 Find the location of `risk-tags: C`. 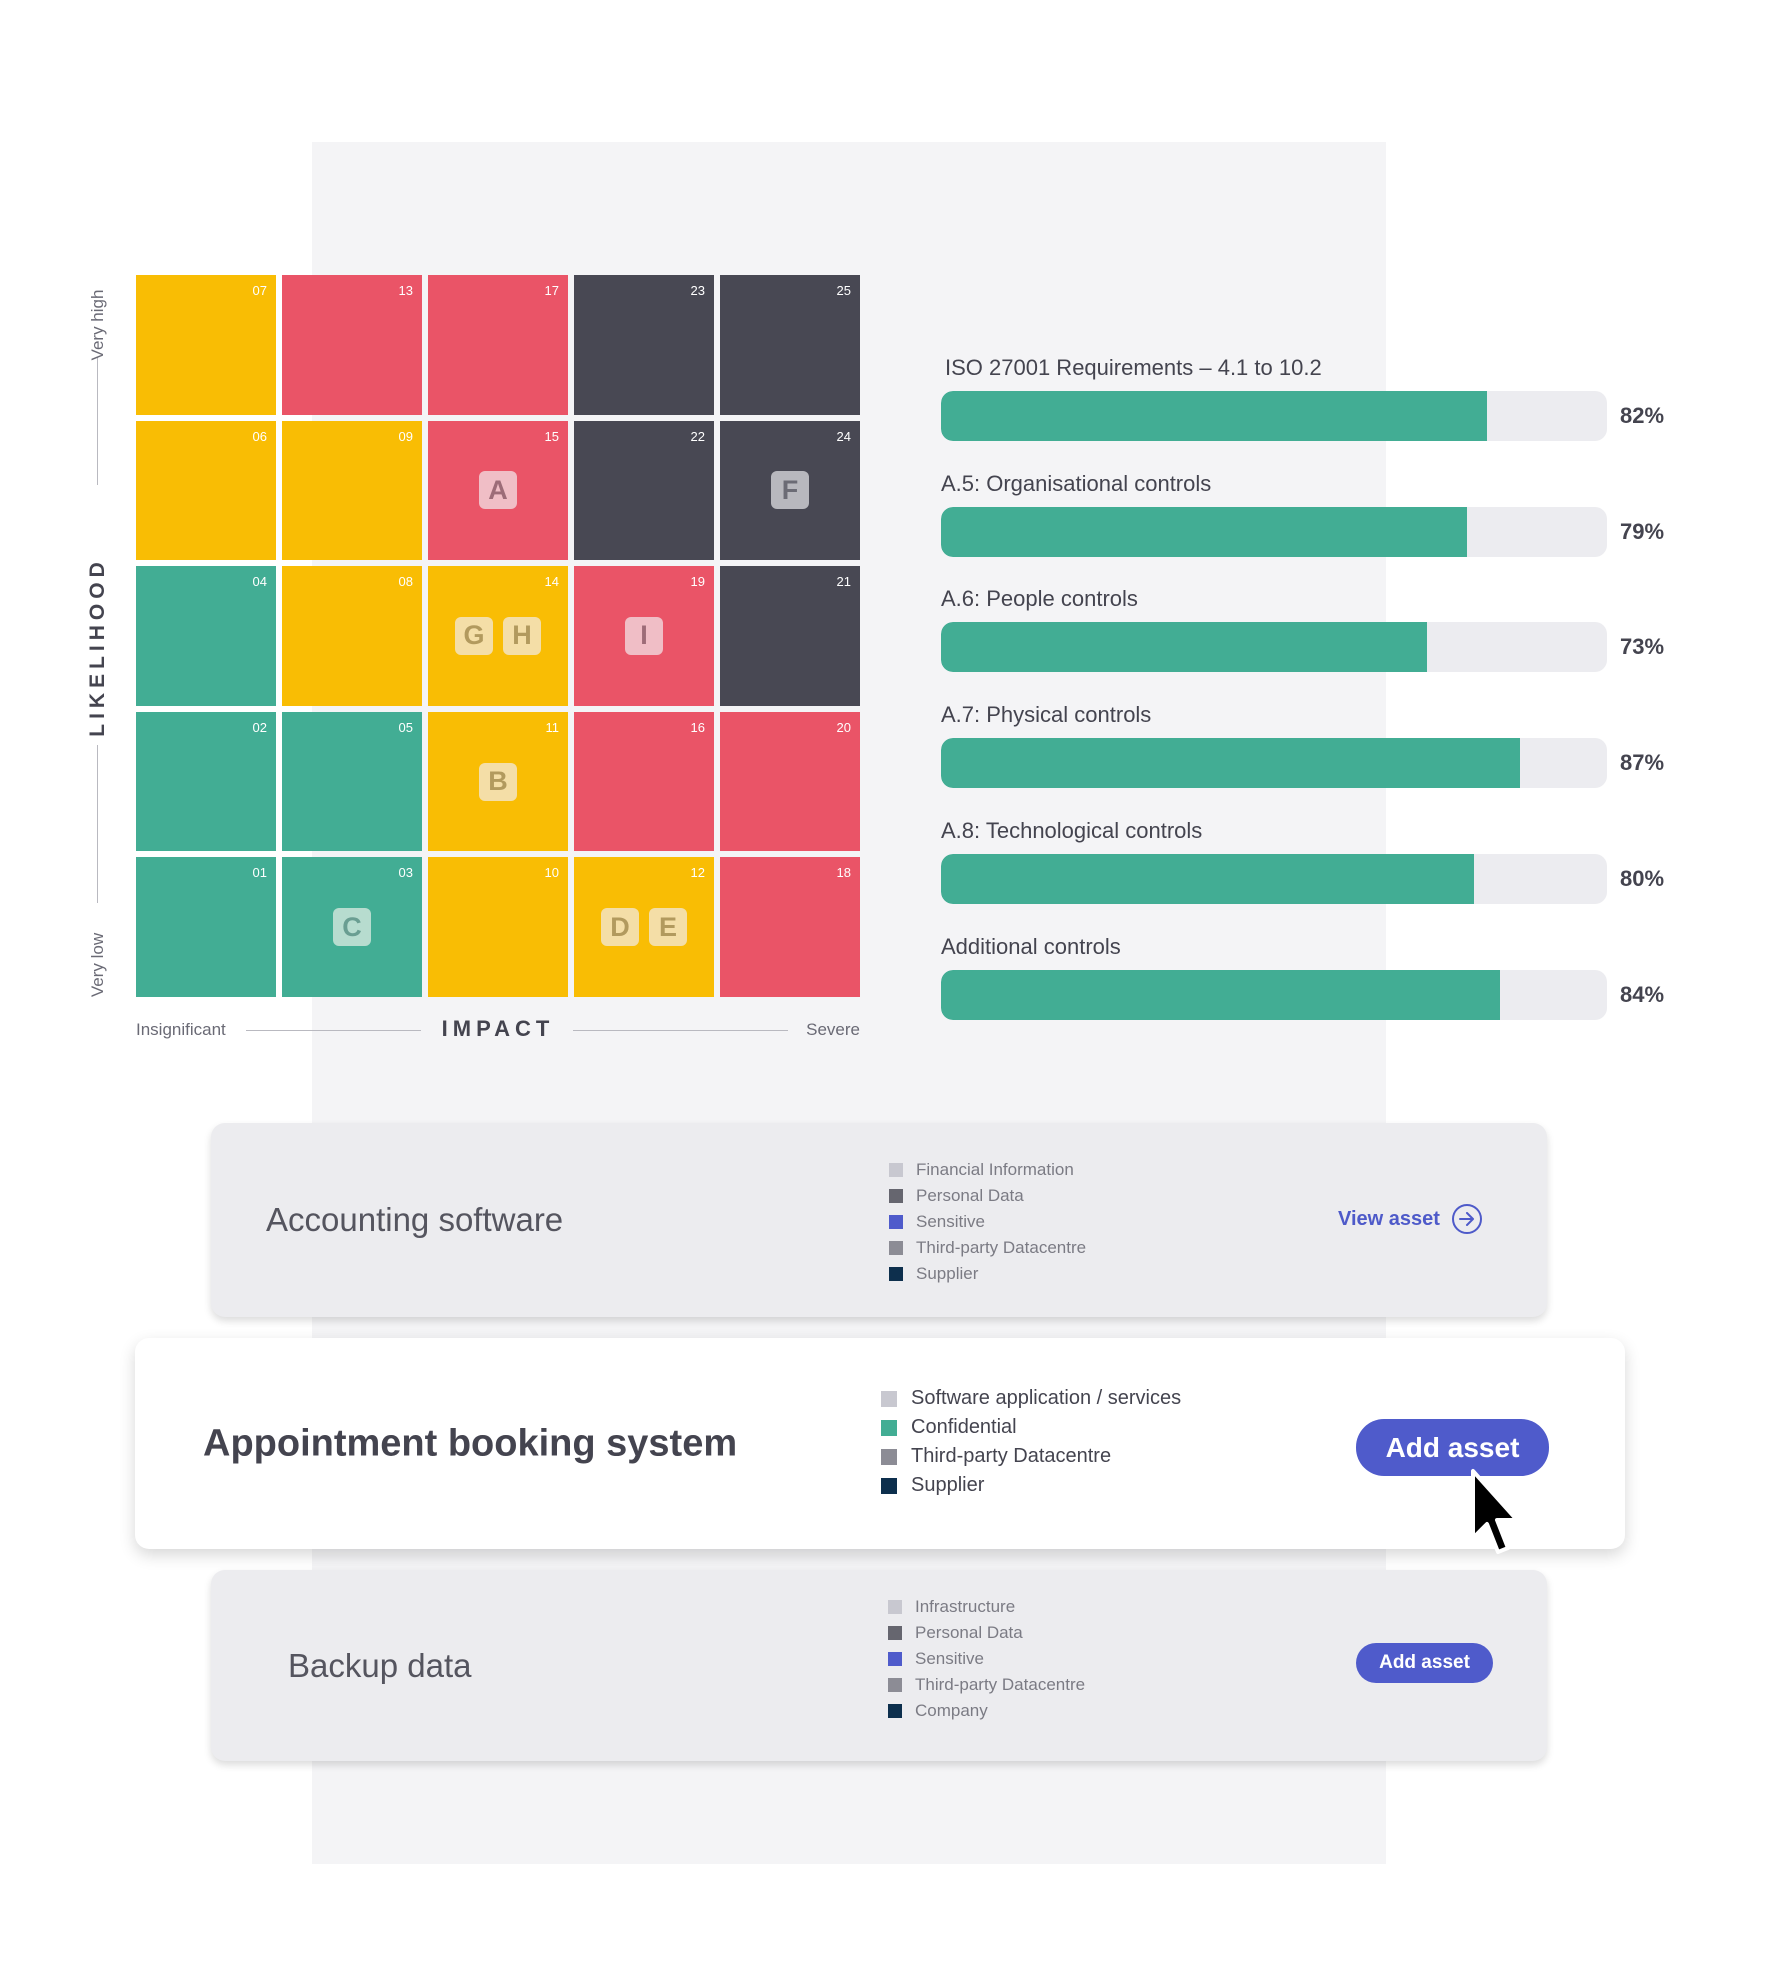

risk-tags: C is located at coordinates (352, 927).